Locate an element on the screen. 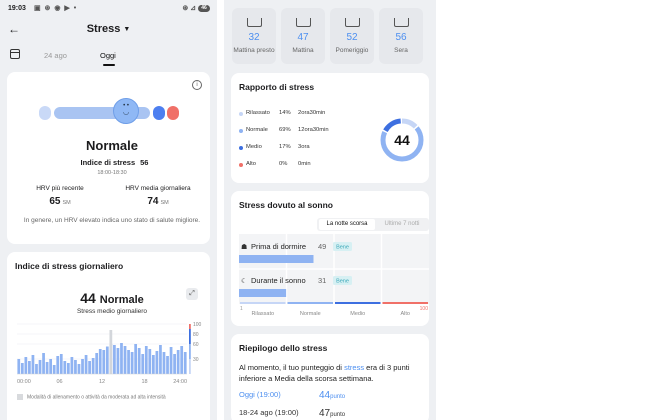  title-text: Stress is located at coordinates (103, 29).